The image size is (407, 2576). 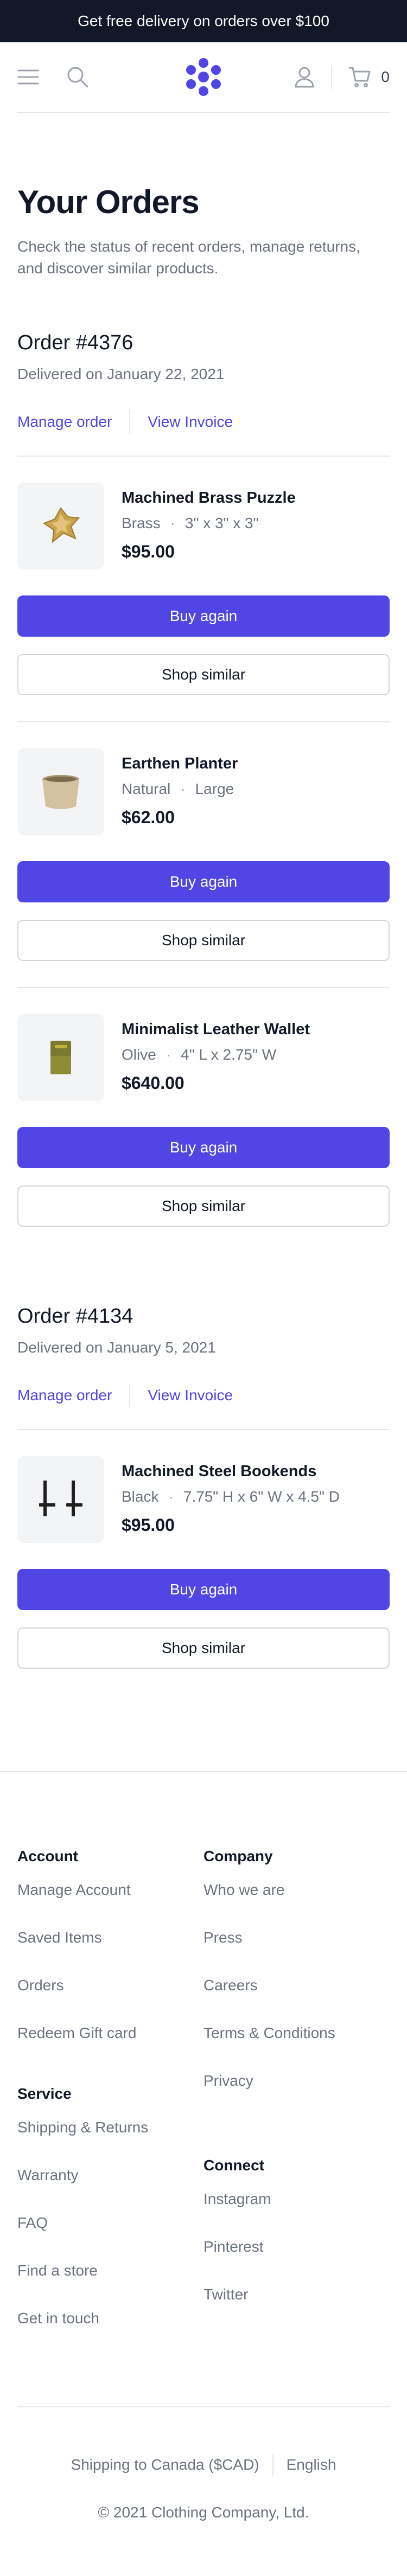 I want to click on wallet-image, so click(x=60, y=1057).